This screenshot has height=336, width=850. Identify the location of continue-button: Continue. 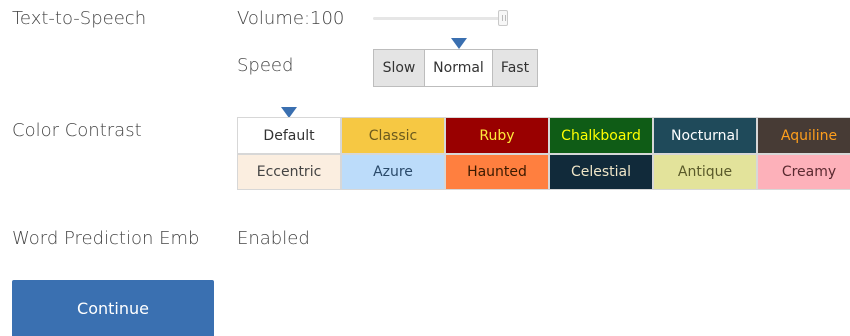
(113, 308).